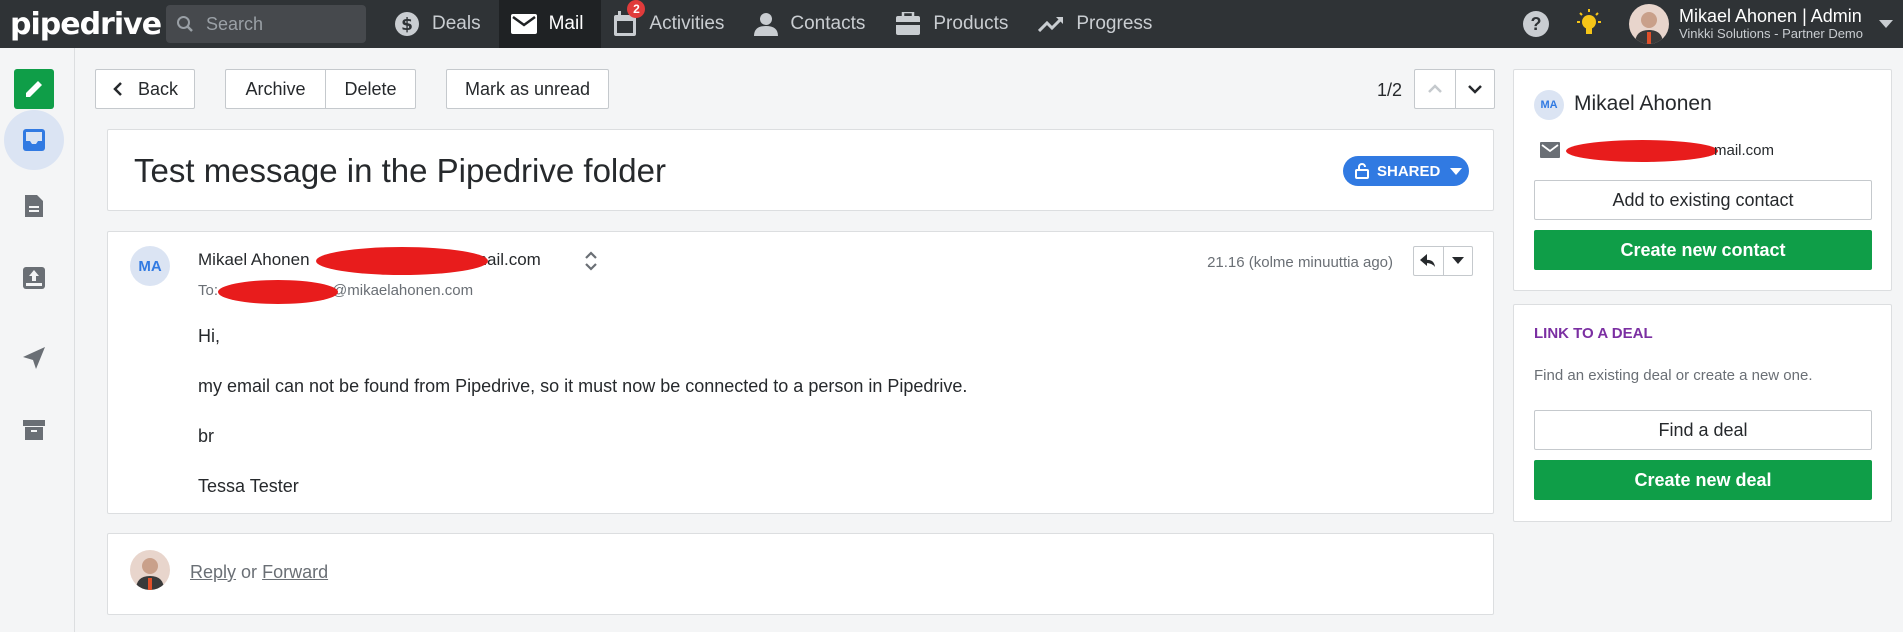 This screenshot has height=632, width=1903. I want to click on search-input: Search, so click(234, 24).